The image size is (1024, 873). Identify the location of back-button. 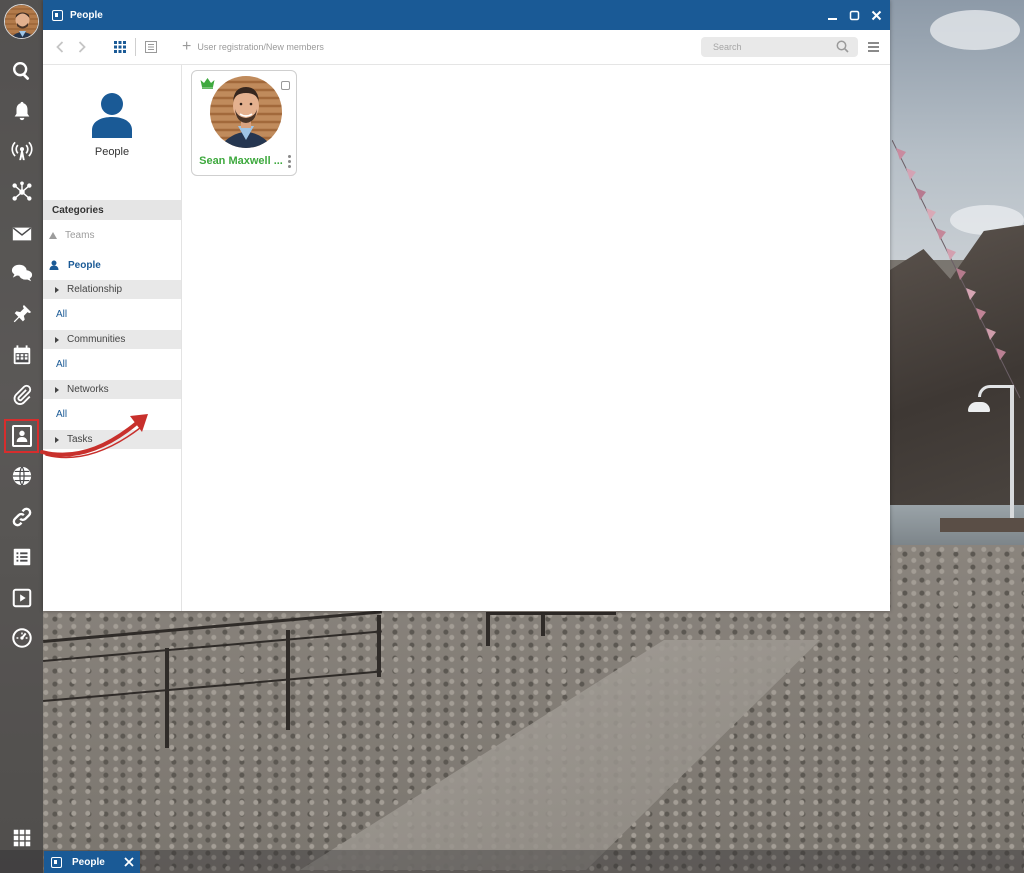
(60, 47).